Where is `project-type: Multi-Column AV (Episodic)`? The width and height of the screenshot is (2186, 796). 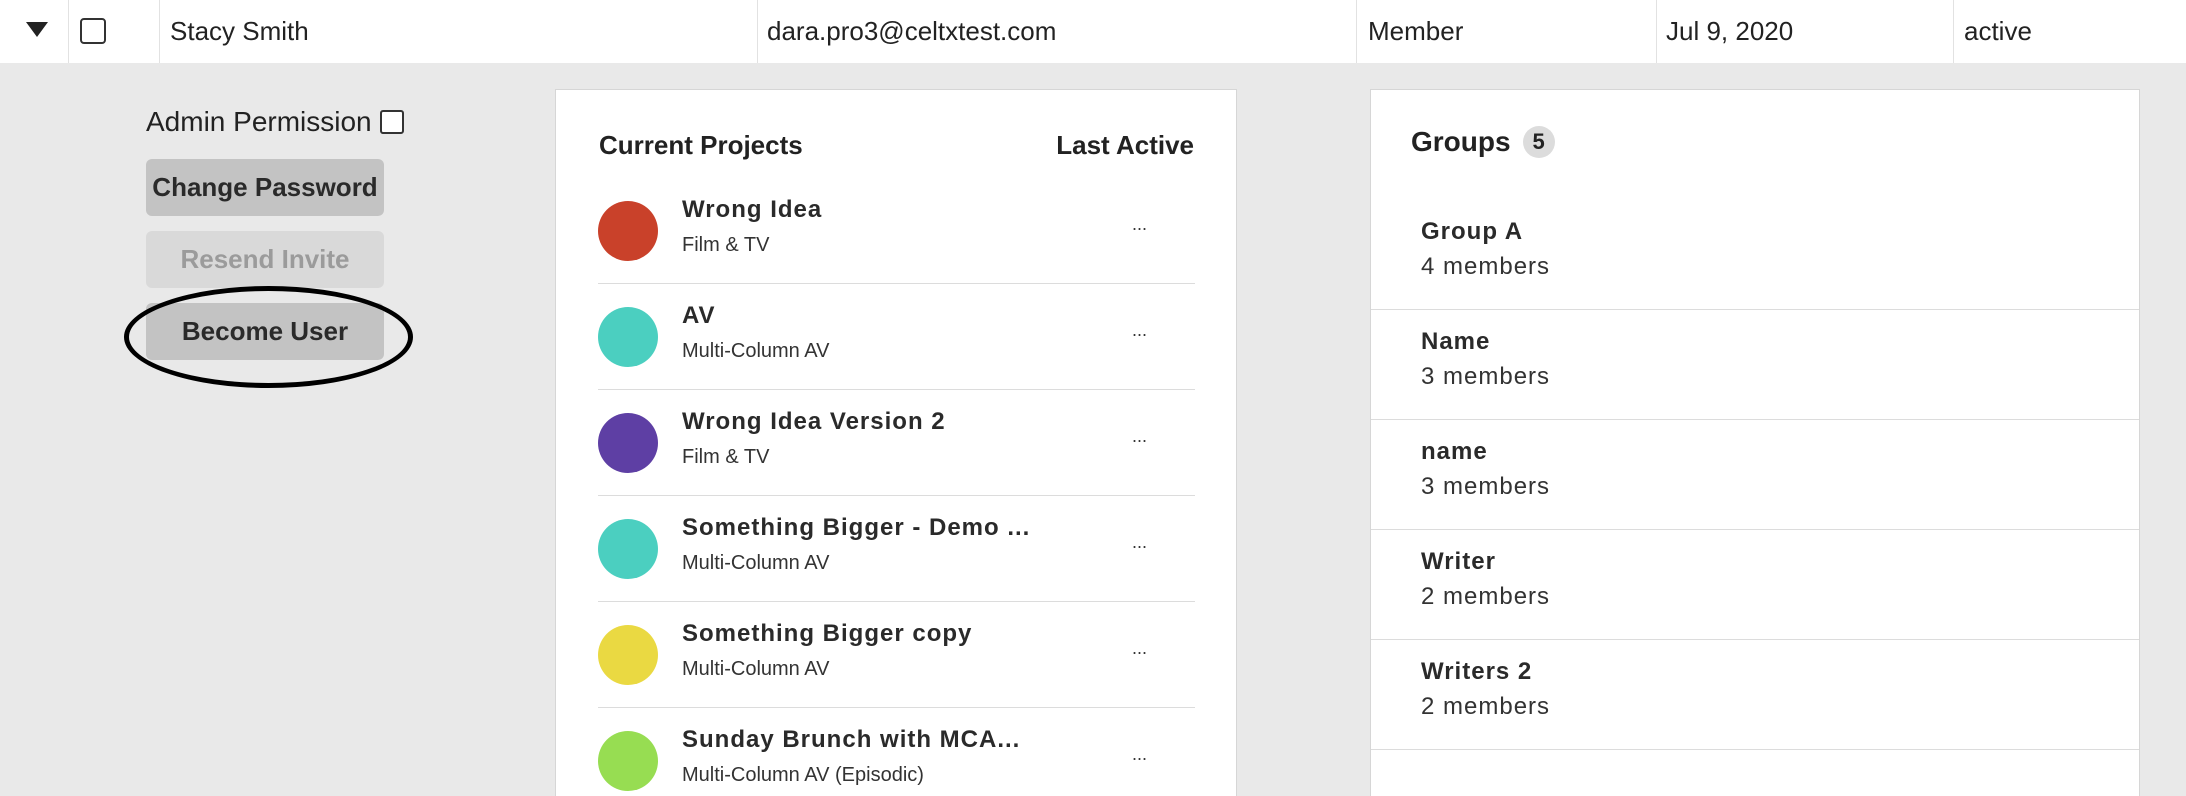
project-type: Multi-Column AV (Episodic) is located at coordinates (803, 775).